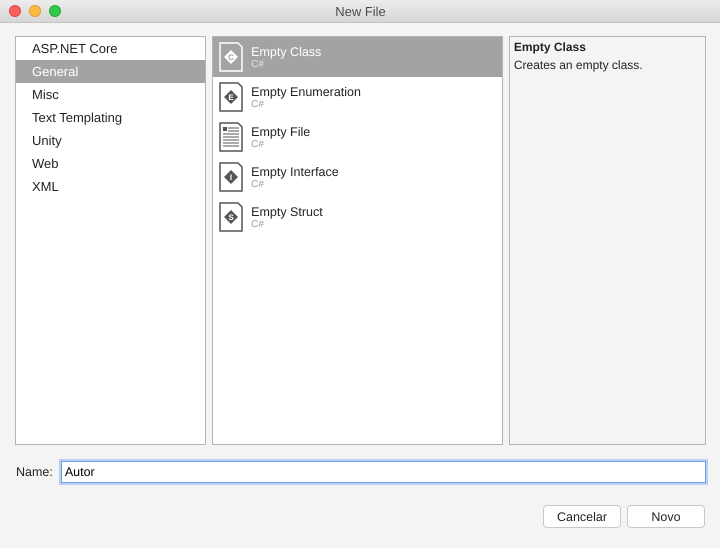  What do you see at coordinates (111, 94) in the screenshot?
I see `category-item: Misc` at bounding box center [111, 94].